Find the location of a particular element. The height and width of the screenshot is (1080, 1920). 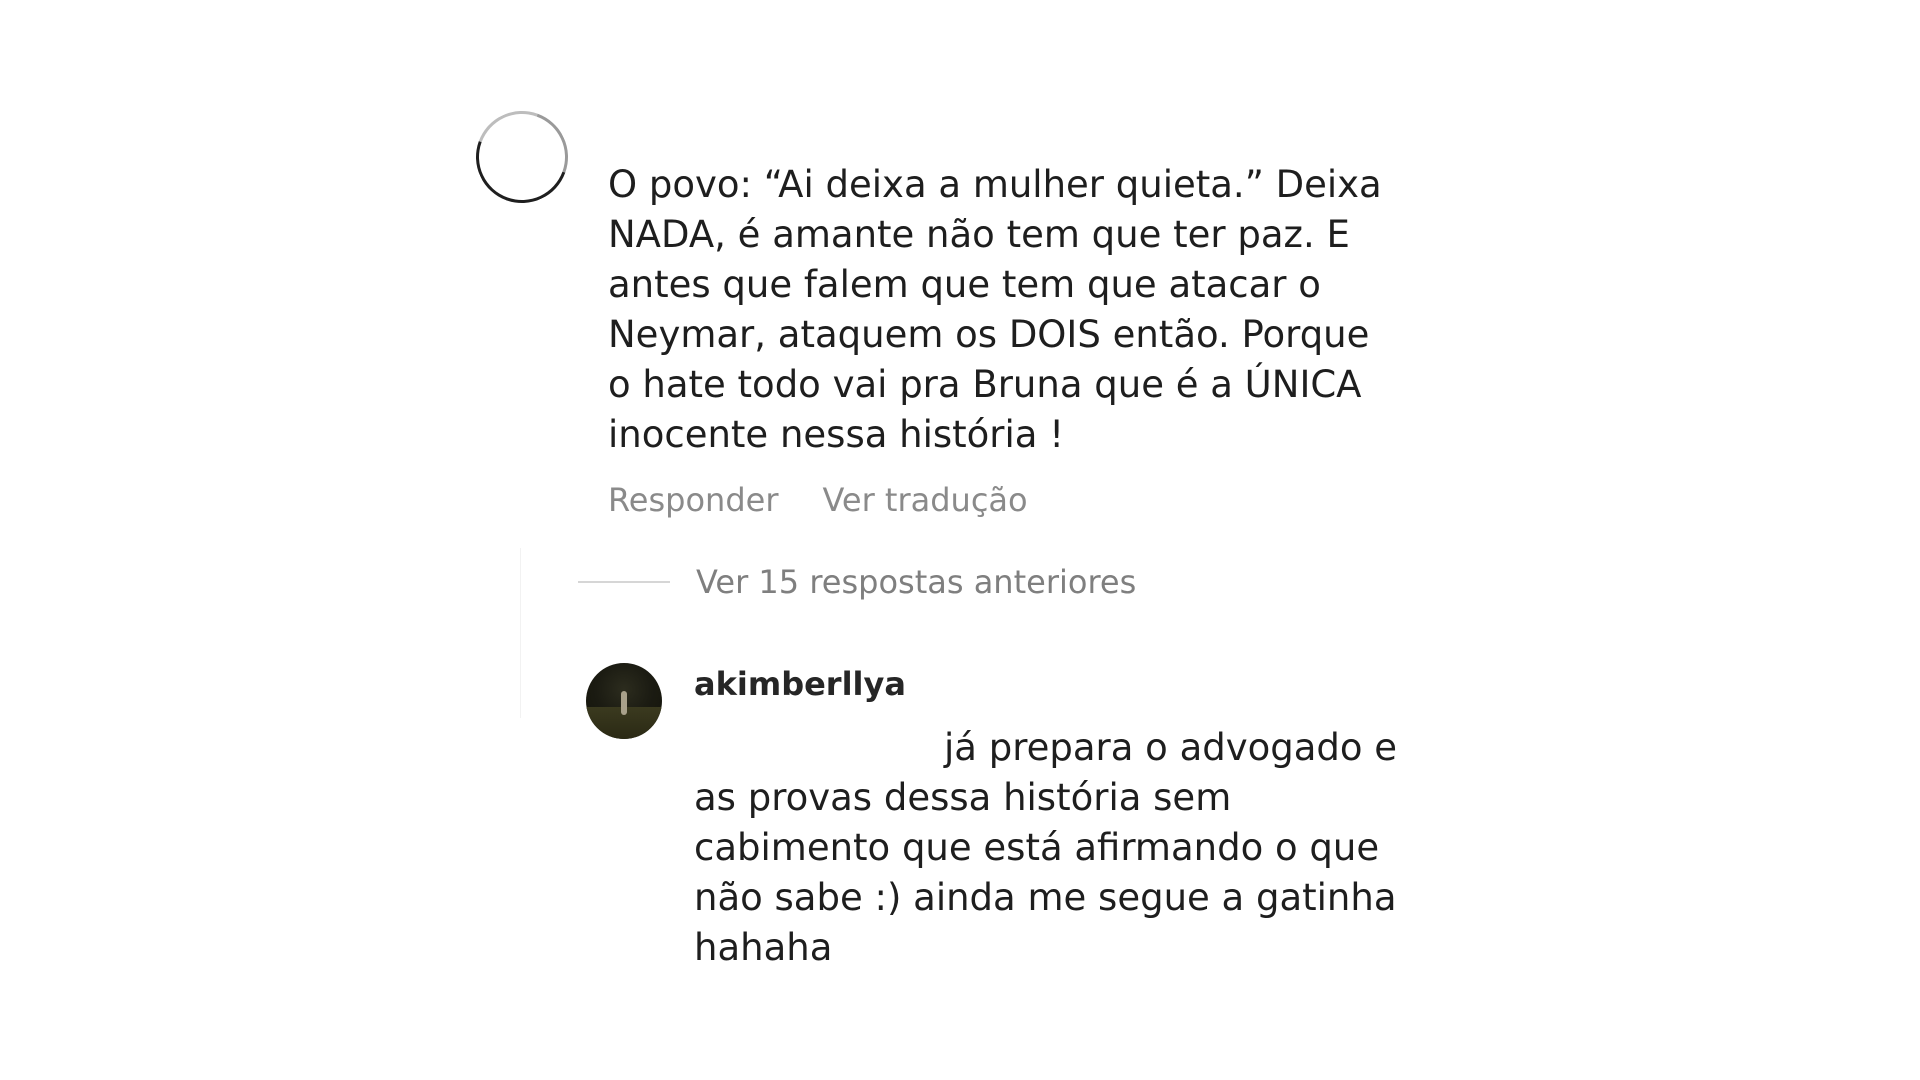

thread-divider is located at coordinates (520, 633).